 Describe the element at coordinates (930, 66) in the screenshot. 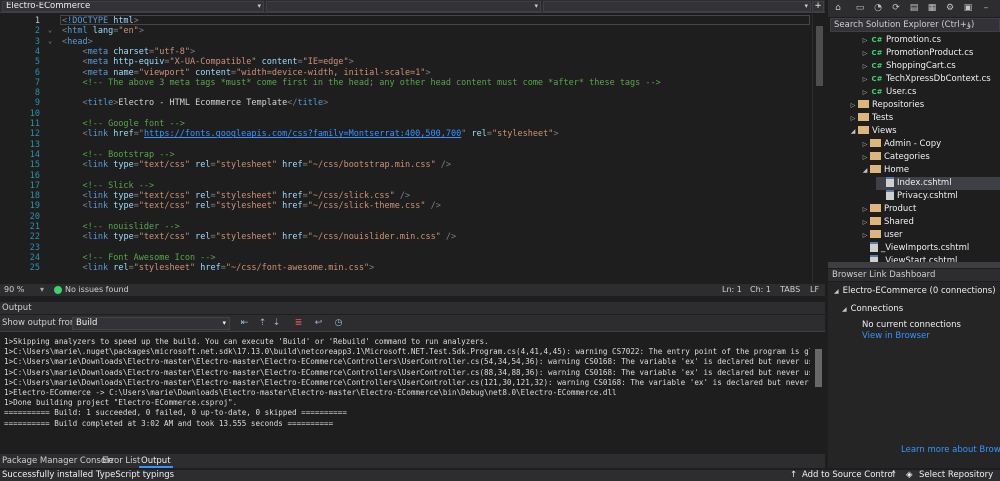

I see `tree-item: ▷ C# ShoppingCart.cs` at that location.